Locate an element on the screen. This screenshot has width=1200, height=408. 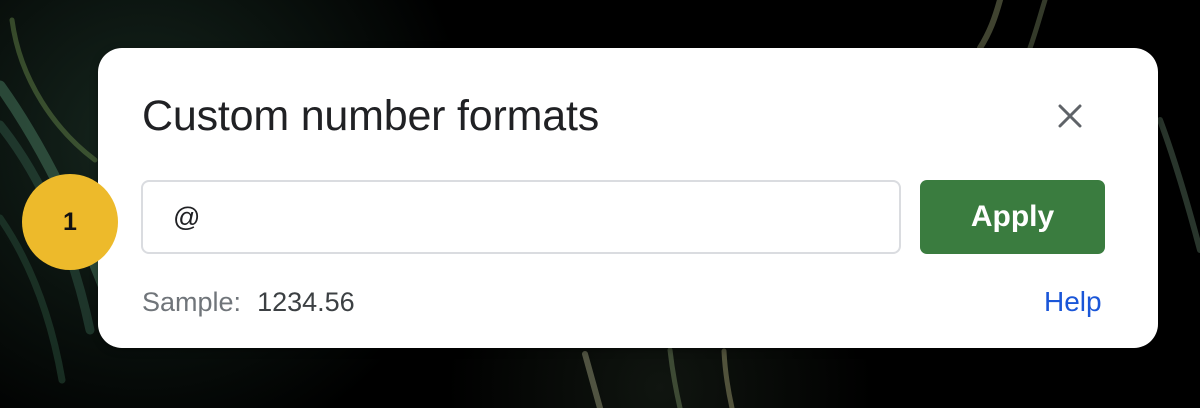
close-icon is located at coordinates (1070, 116).